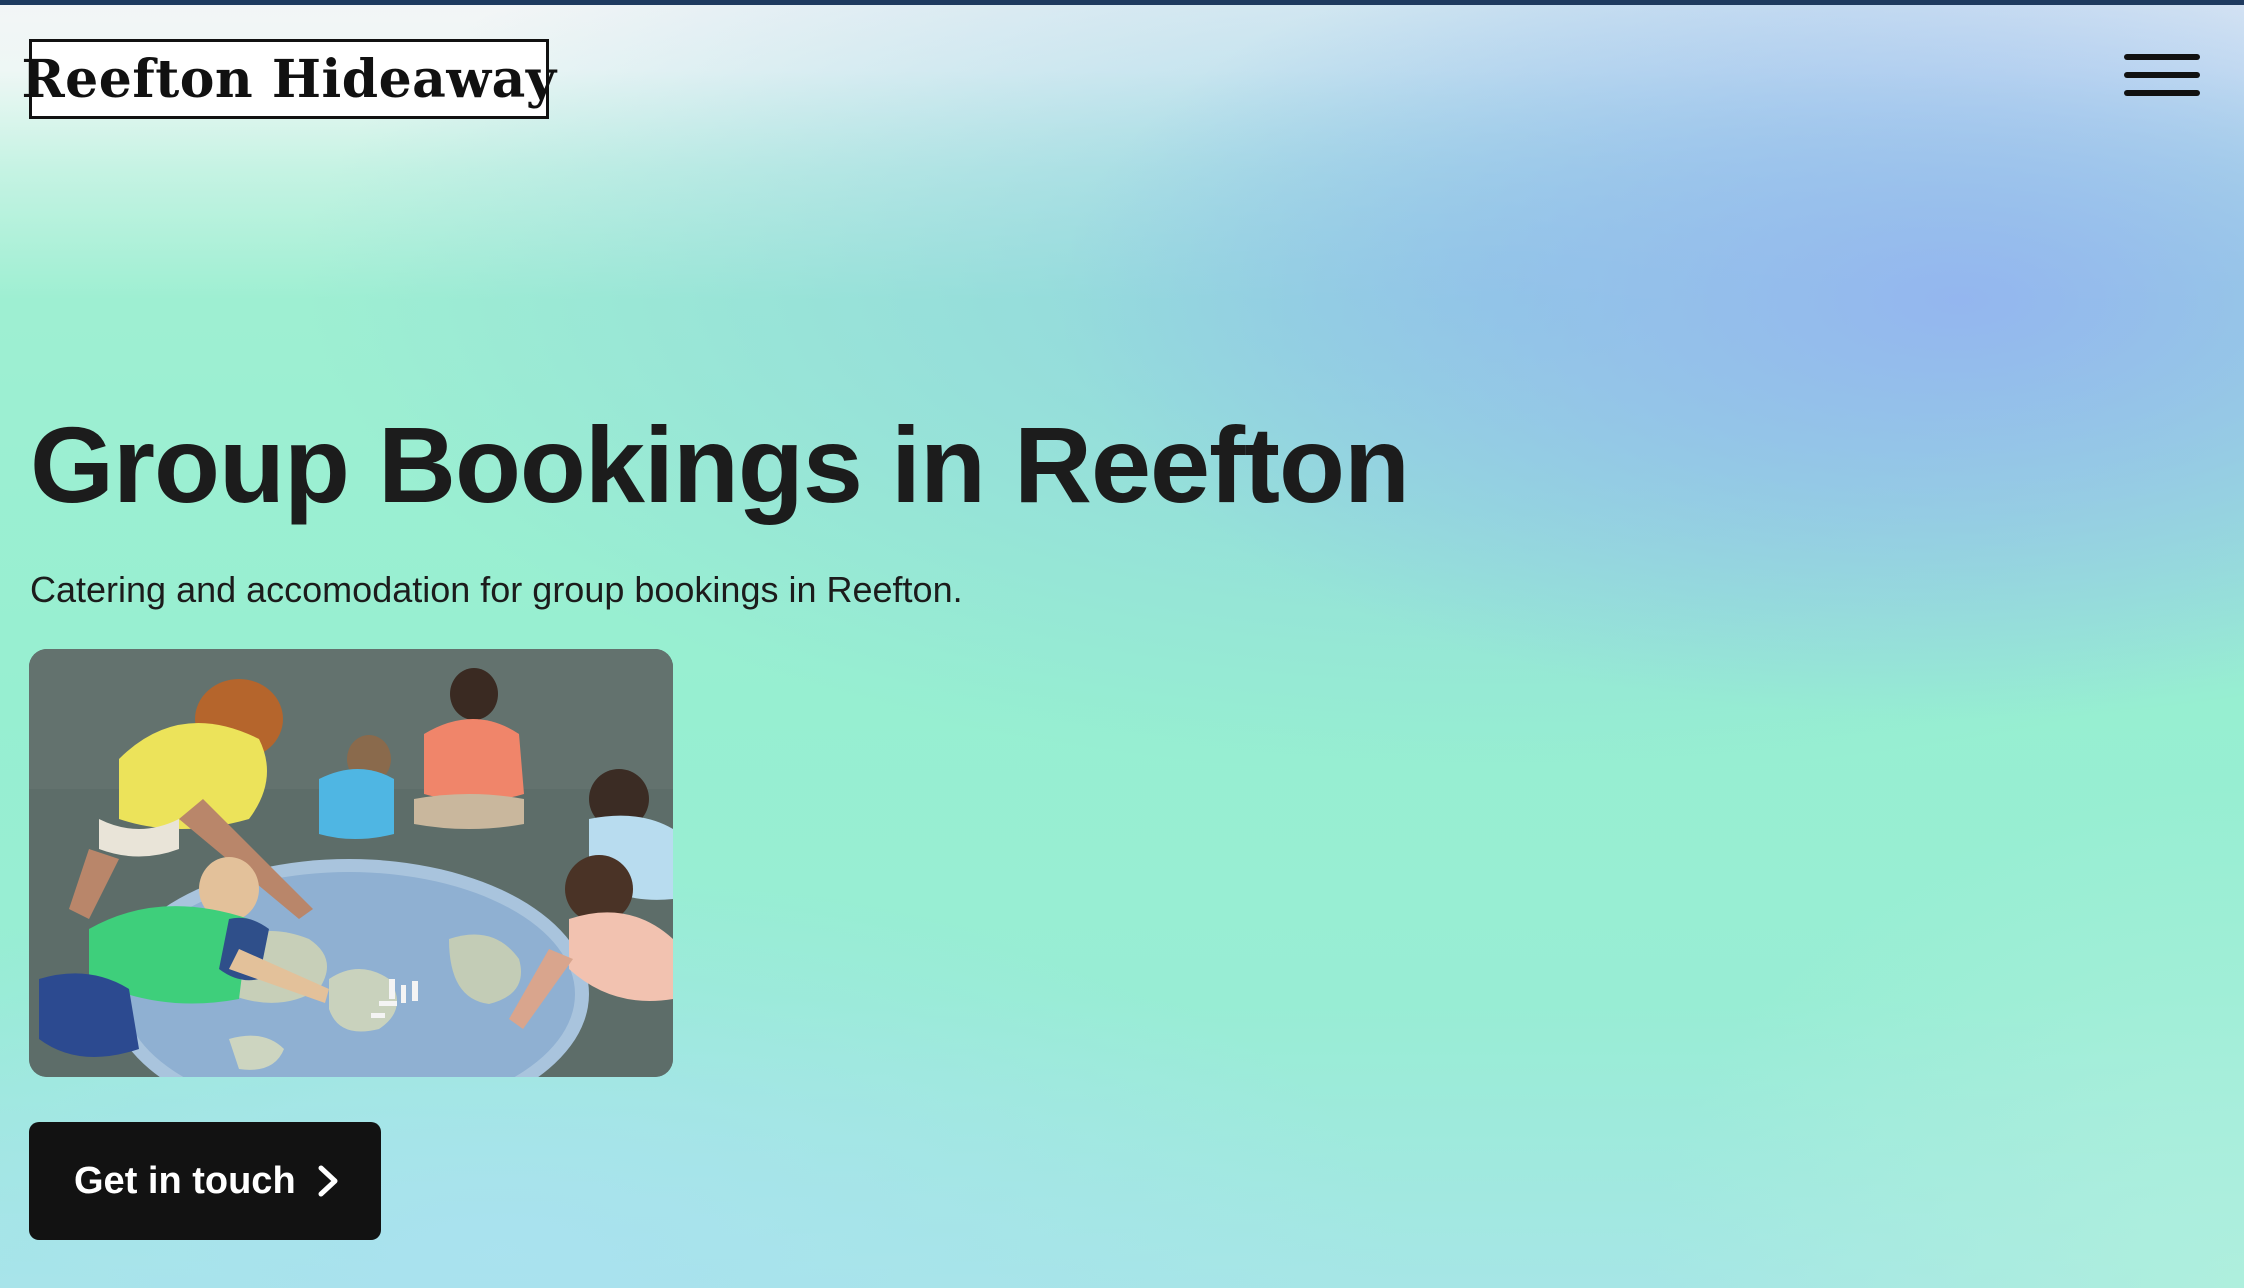  Describe the element at coordinates (2162, 93) in the screenshot. I see `menu-bar-bottom` at that location.